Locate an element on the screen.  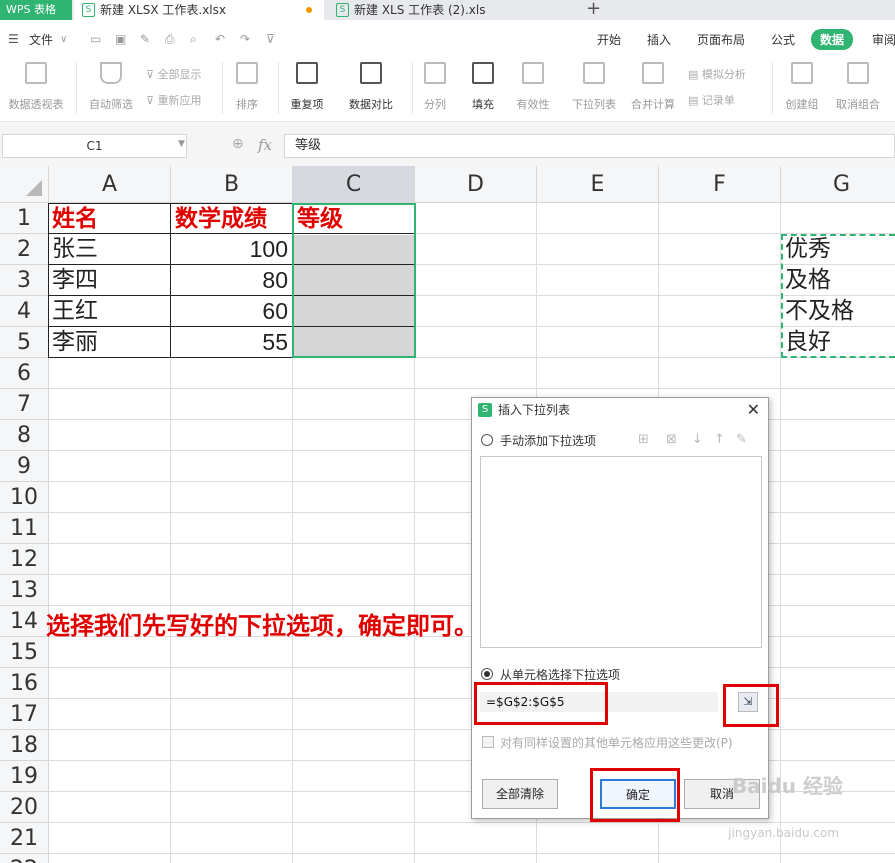
chevron-down-icon: ∨ is located at coordinates (63, 39).